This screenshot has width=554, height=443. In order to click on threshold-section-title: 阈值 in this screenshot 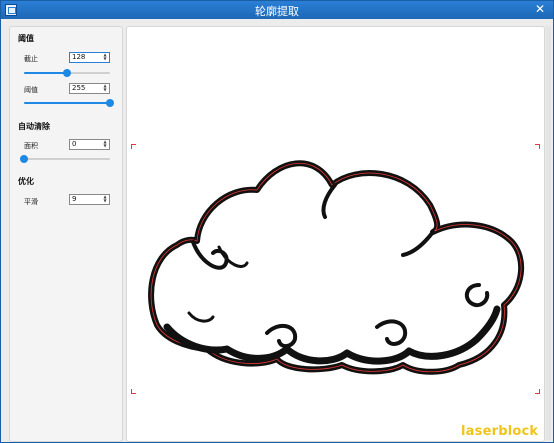, I will do `click(26, 38)`.